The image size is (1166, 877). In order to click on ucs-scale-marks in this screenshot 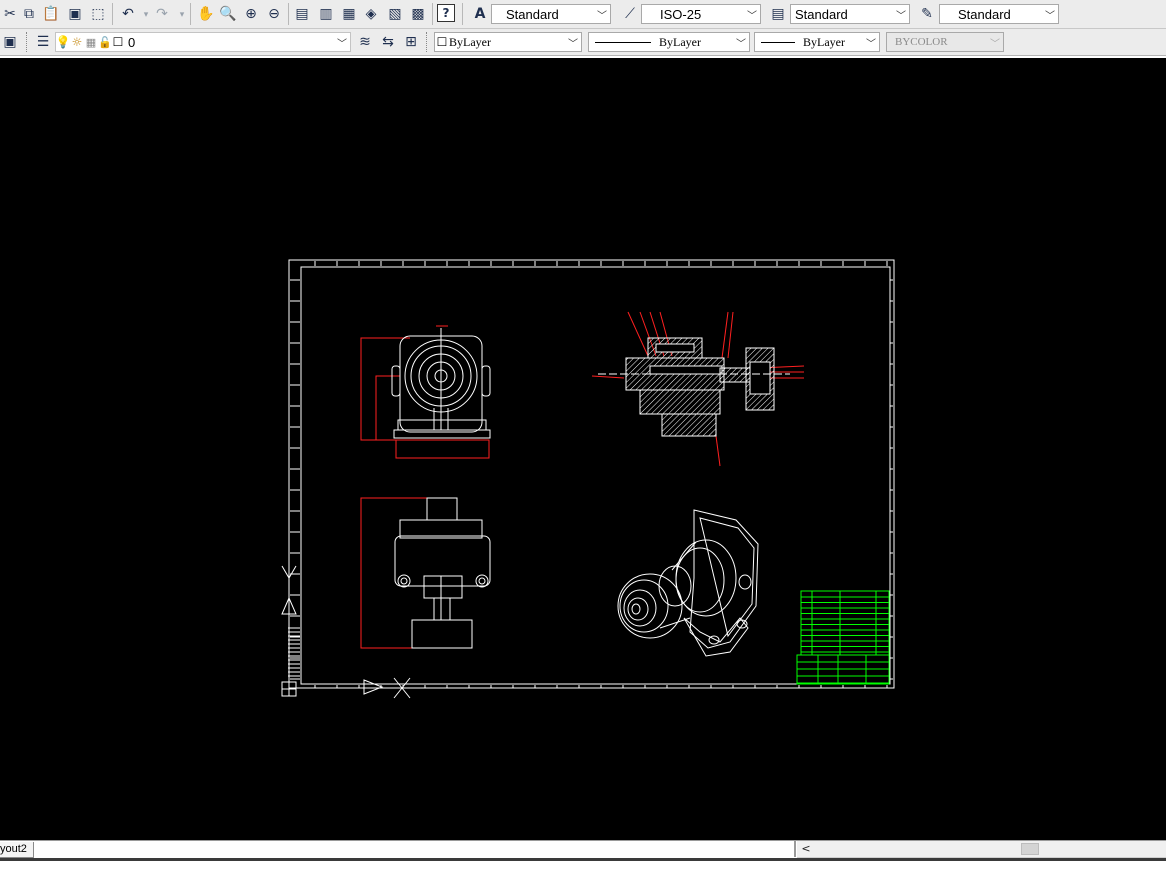, I will do `click(294, 652)`.